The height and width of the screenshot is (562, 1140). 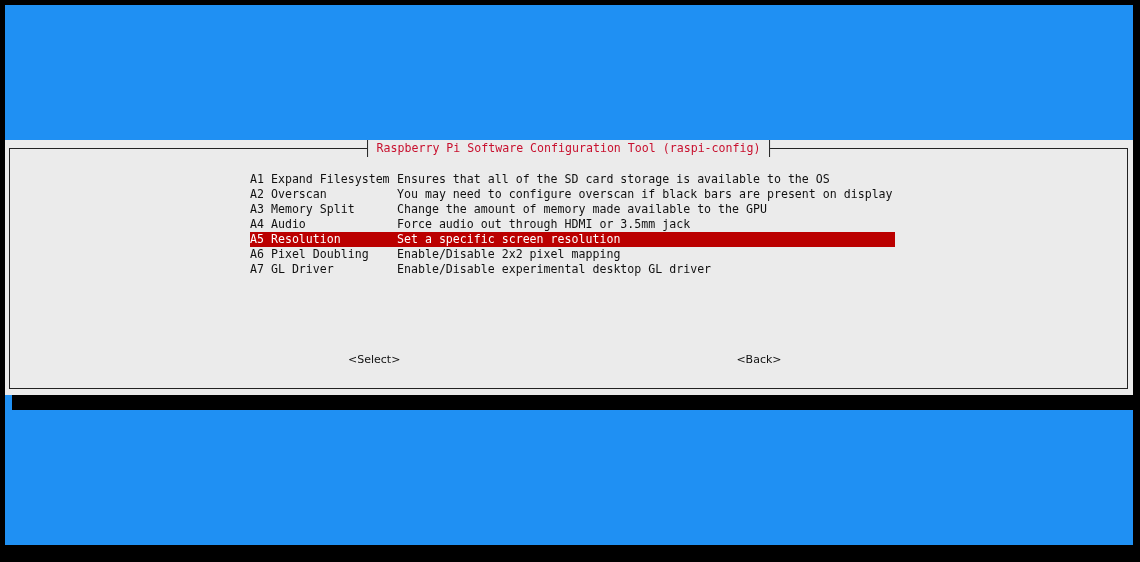 I want to click on menu-item: A1 Expand Filesystem Ensures that all of the SD card storage is available to the OS, so click(x=572, y=179).